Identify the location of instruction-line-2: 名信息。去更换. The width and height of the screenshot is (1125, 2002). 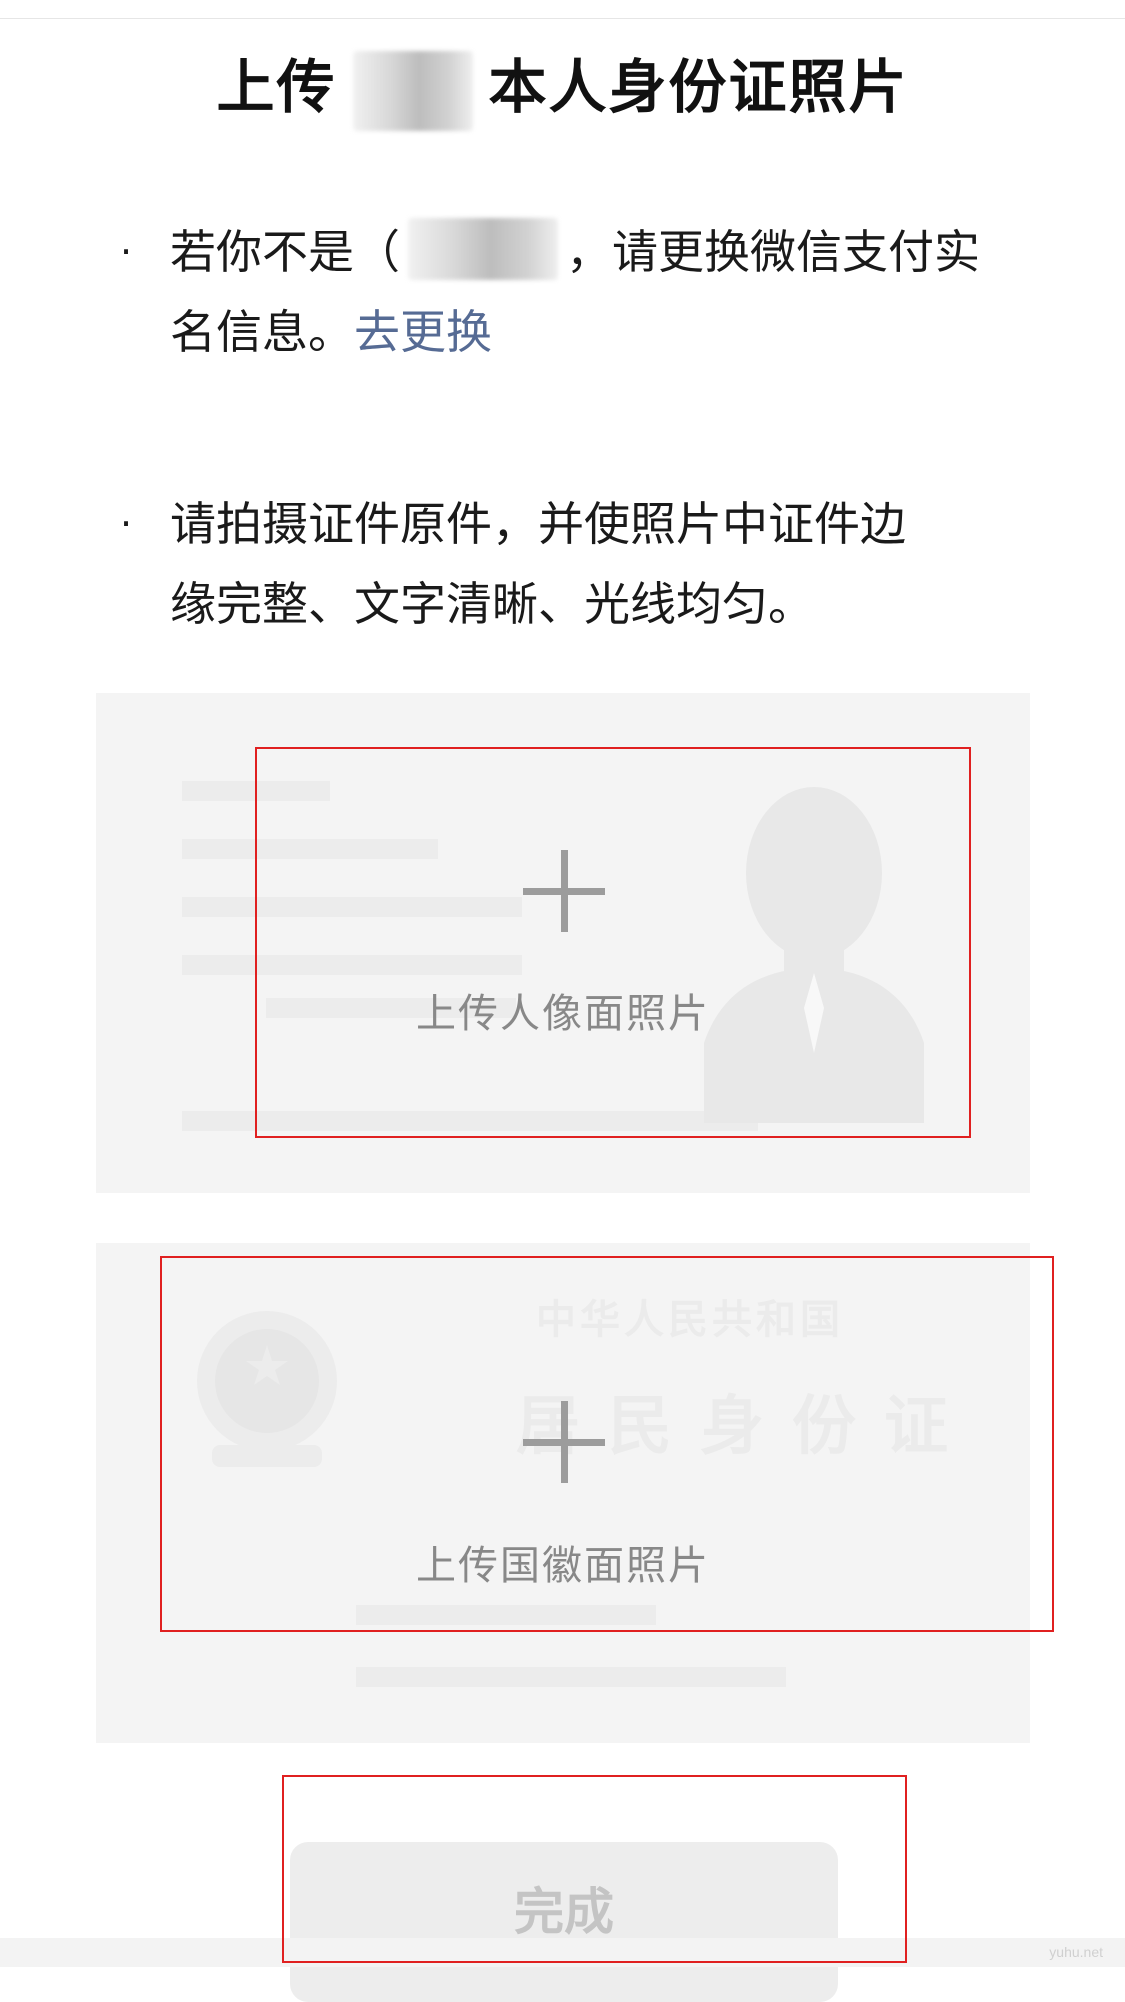
(595, 332).